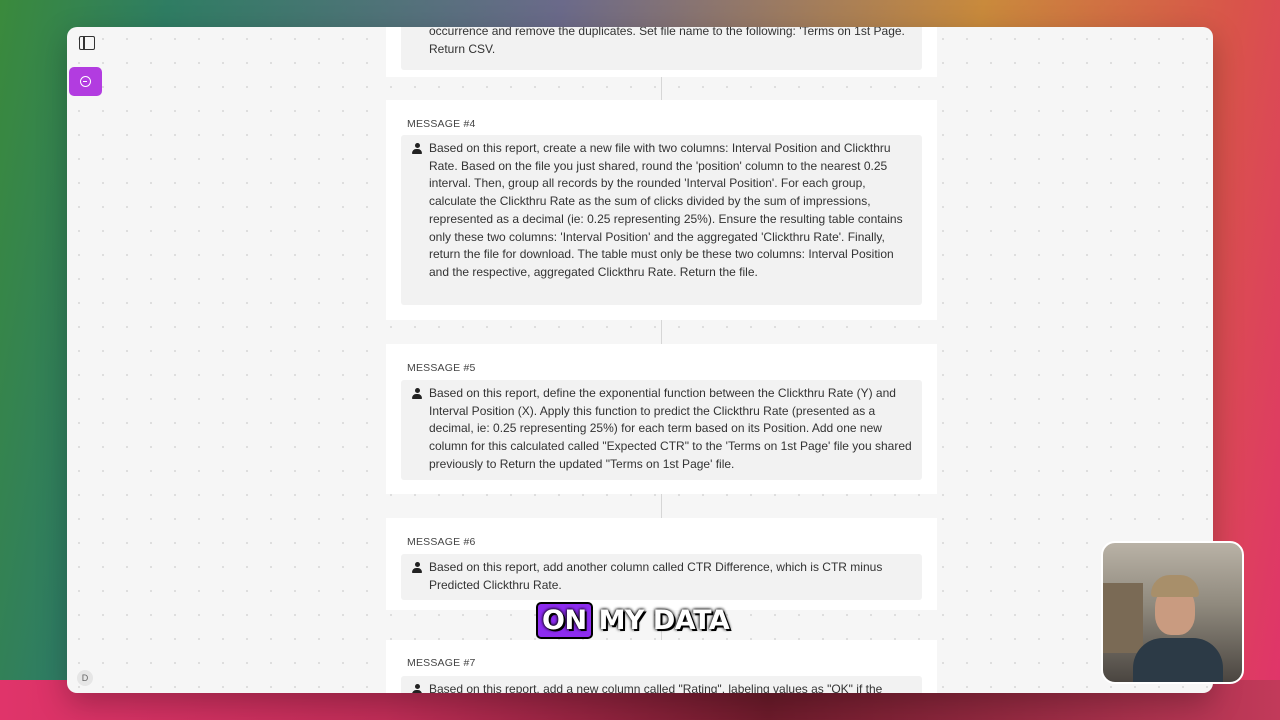 Image resolution: width=1280 pixels, height=720 pixels. What do you see at coordinates (87, 43) in the screenshot?
I see `sidebar-toggle-icon` at bounding box center [87, 43].